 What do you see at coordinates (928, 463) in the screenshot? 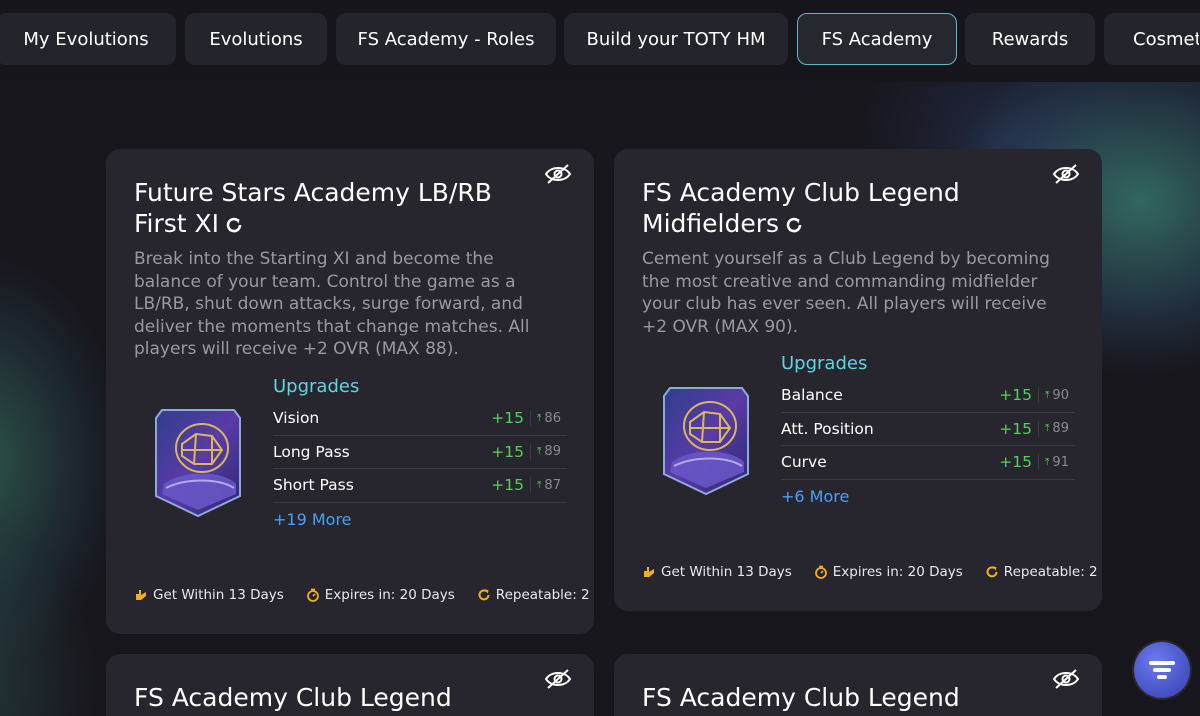
I see `upgrade-row: Curve +15 ⤒ 91` at bounding box center [928, 463].